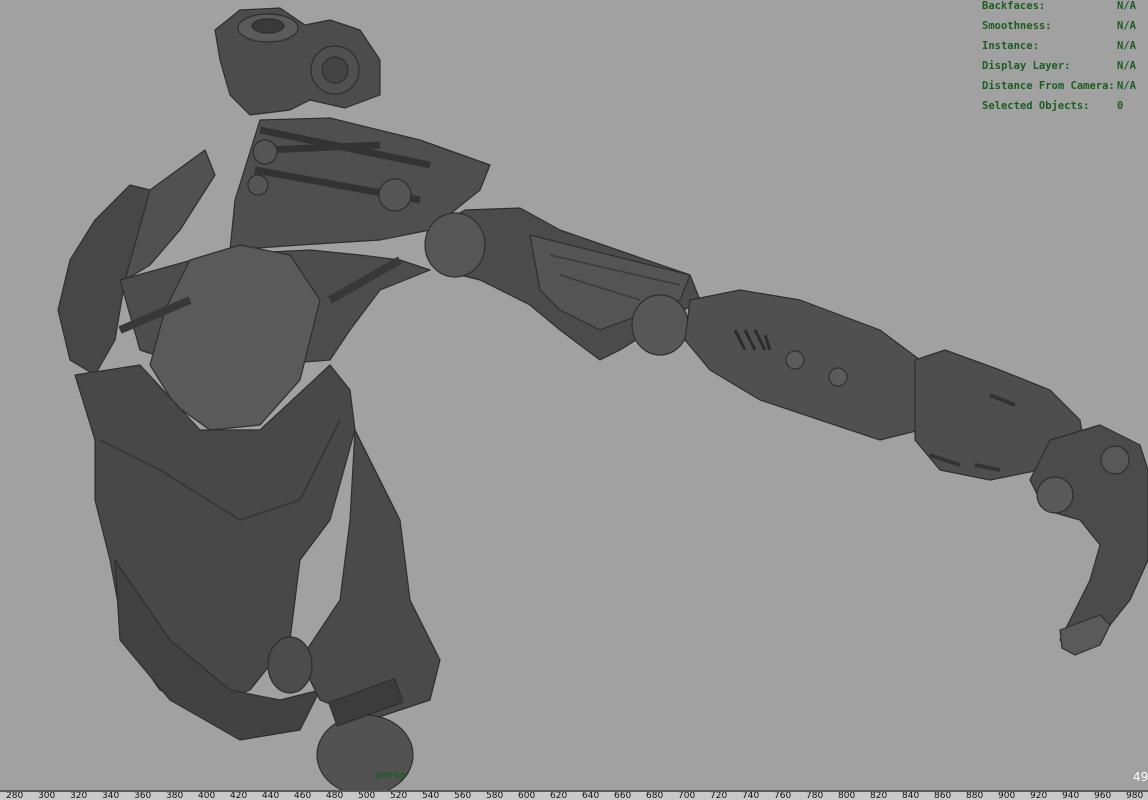 The height and width of the screenshot is (800, 1148). I want to click on timeline-tick: 660, so click(623, 795).